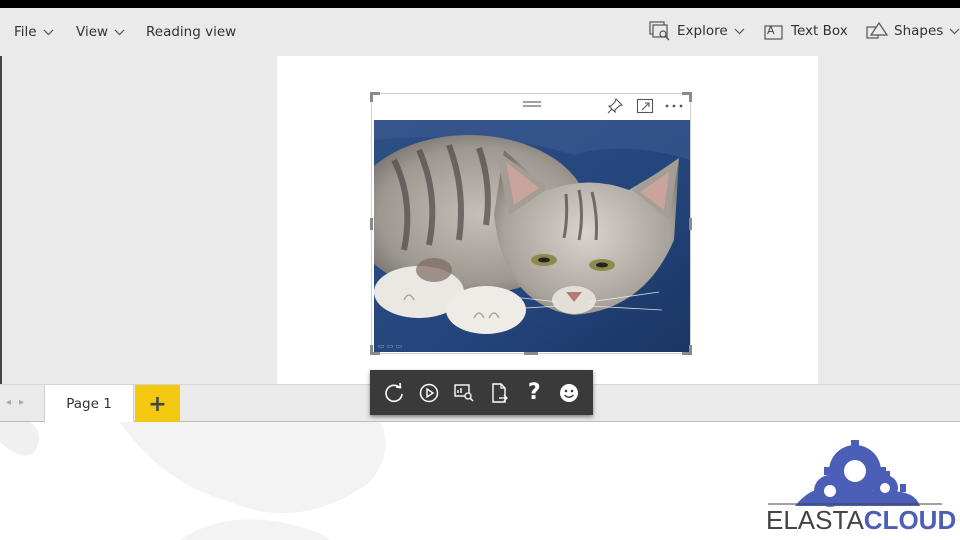 The height and width of the screenshot is (540, 960). I want to click on explore-menu: Explore, so click(697, 31).